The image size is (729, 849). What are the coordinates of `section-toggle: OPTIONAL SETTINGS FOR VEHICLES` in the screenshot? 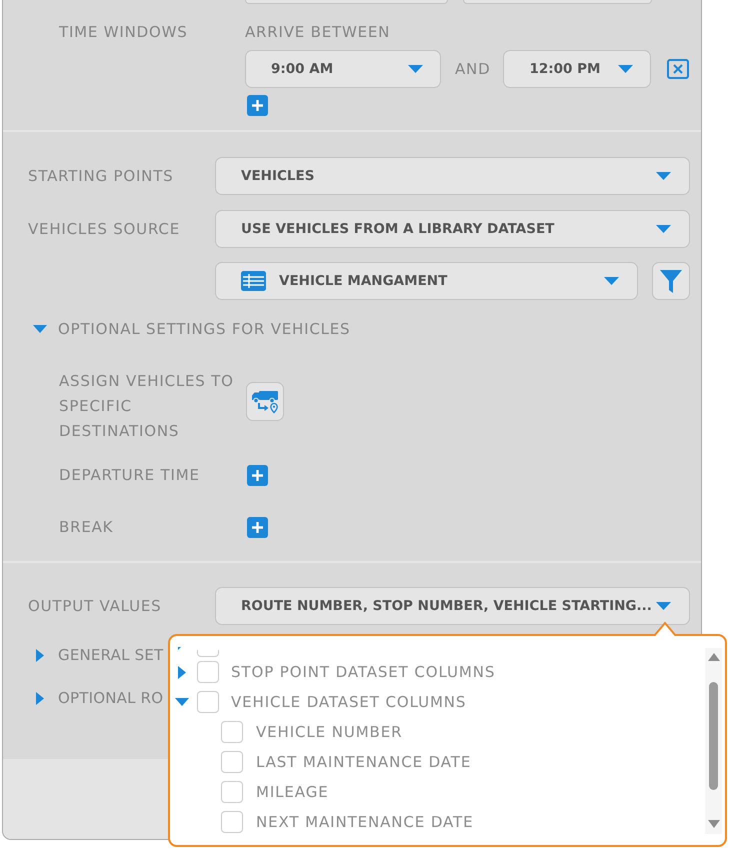 It's located at (189, 329).